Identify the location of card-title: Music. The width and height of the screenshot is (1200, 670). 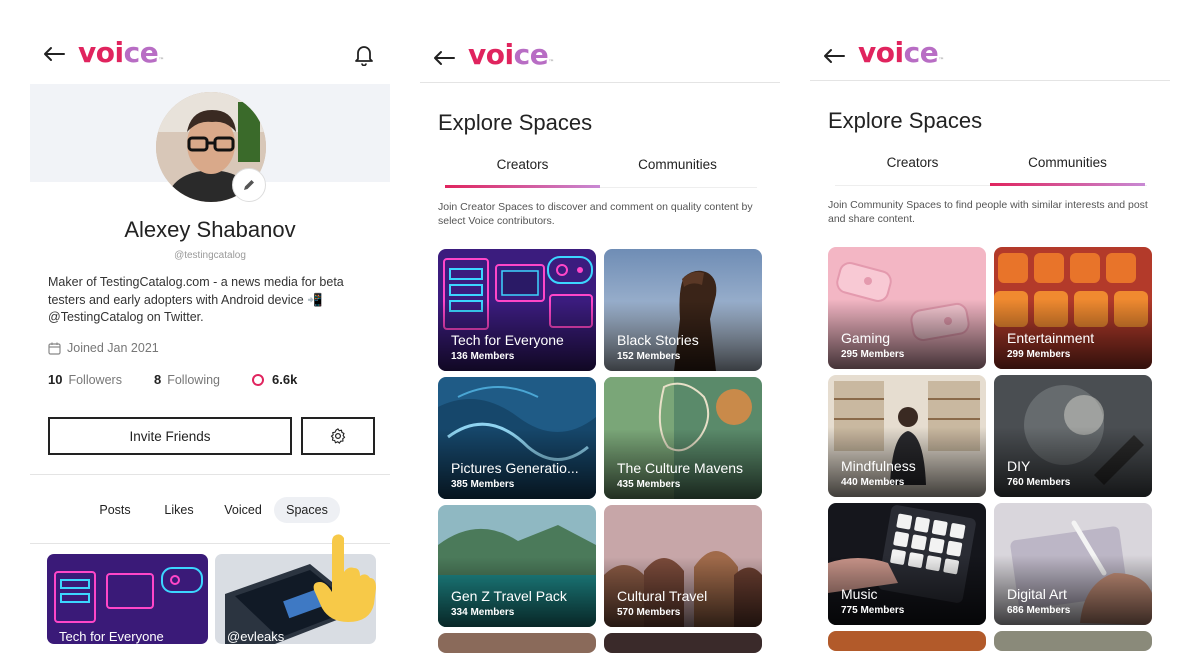
(859, 594).